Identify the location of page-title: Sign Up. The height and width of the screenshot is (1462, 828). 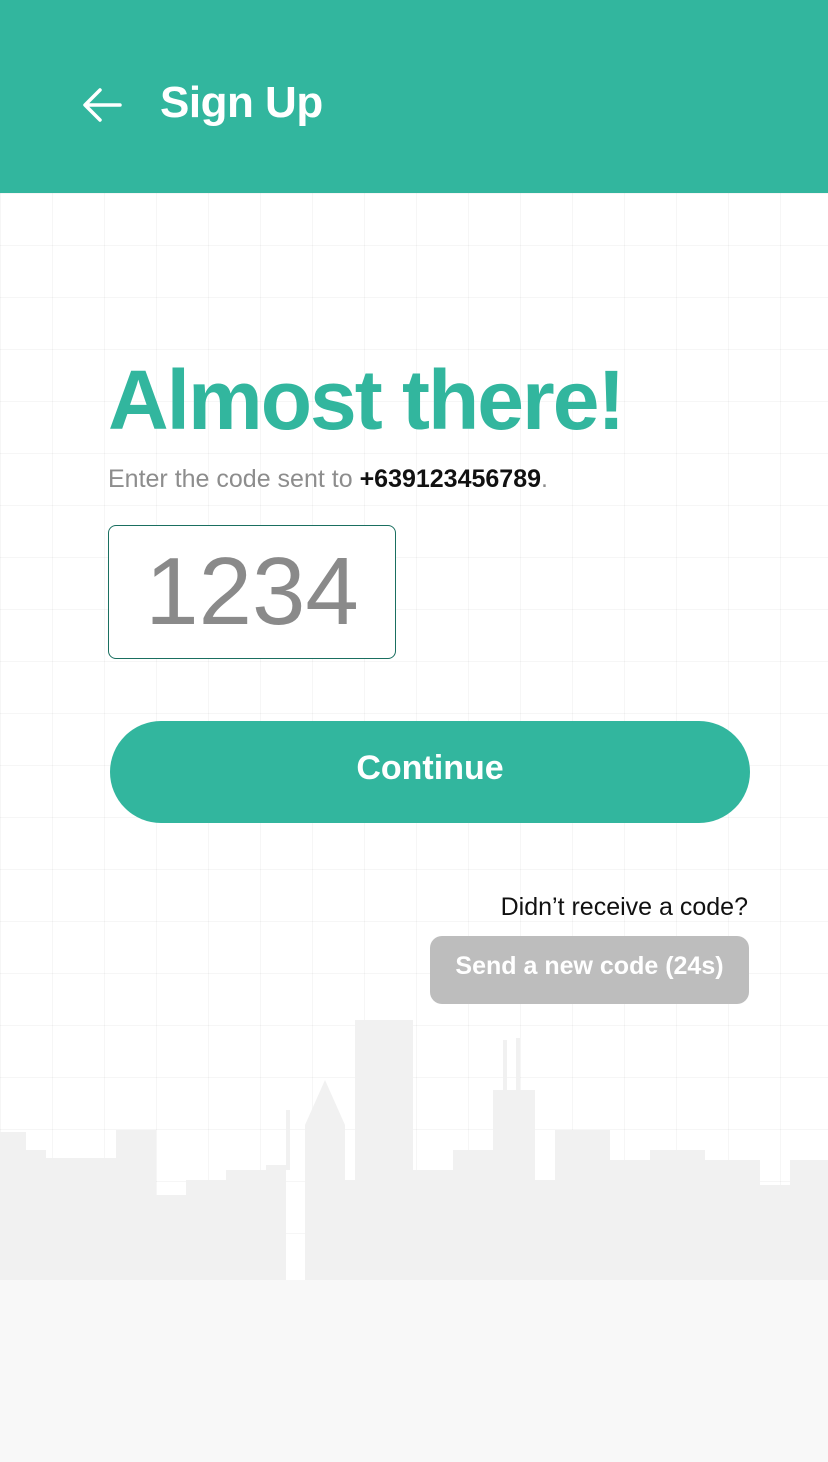
(241, 102).